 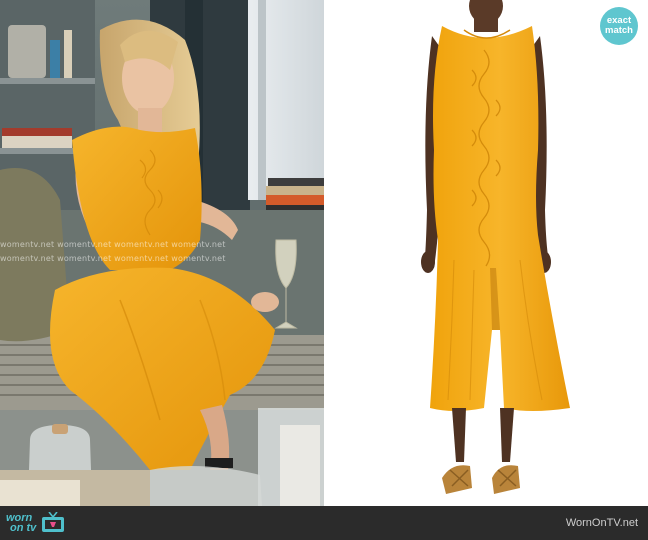 What do you see at coordinates (619, 30) in the screenshot?
I see `badge-line2: match` at bounding box center [619, 30].